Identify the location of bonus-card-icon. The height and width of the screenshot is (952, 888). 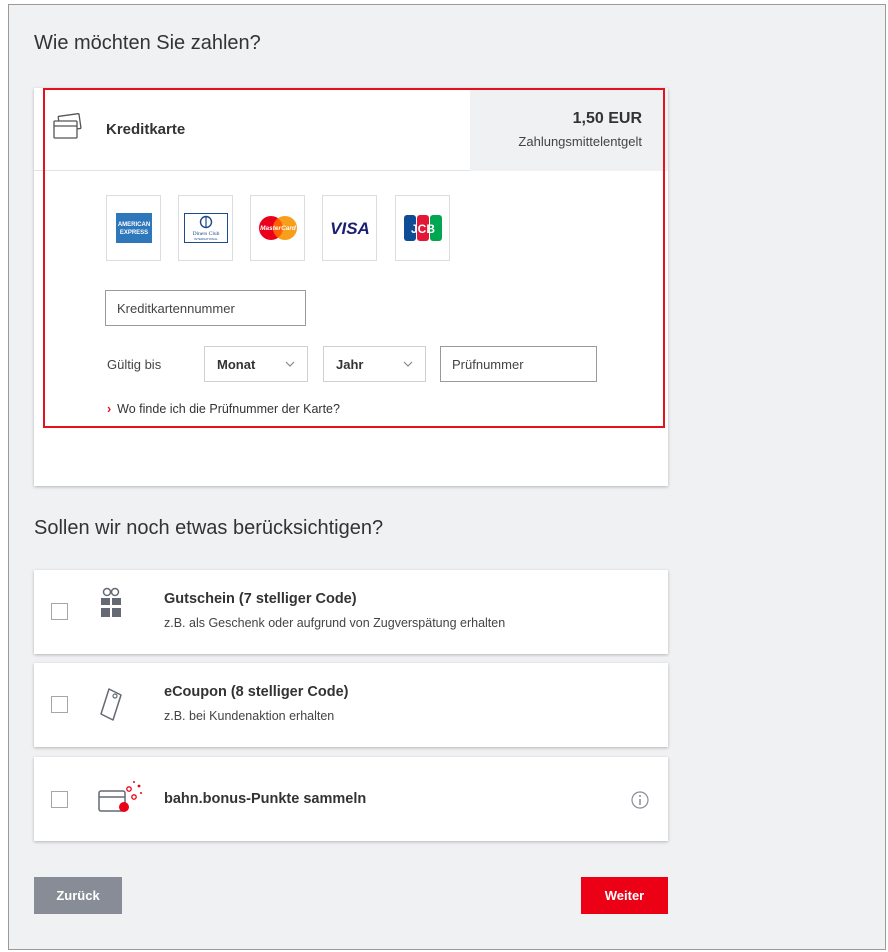
(120, 796).